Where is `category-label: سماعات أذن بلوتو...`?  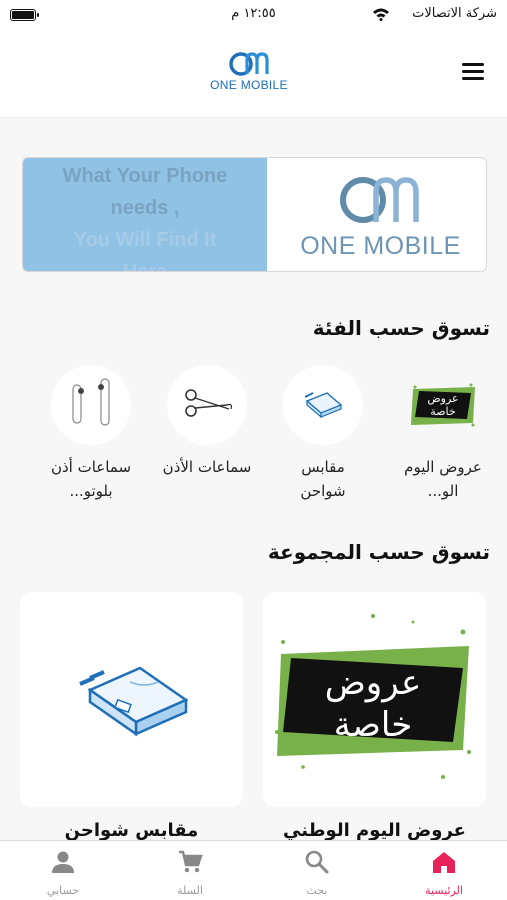 category-label: سماعات أذن بلوتو... is located at coordinates (91, 479).